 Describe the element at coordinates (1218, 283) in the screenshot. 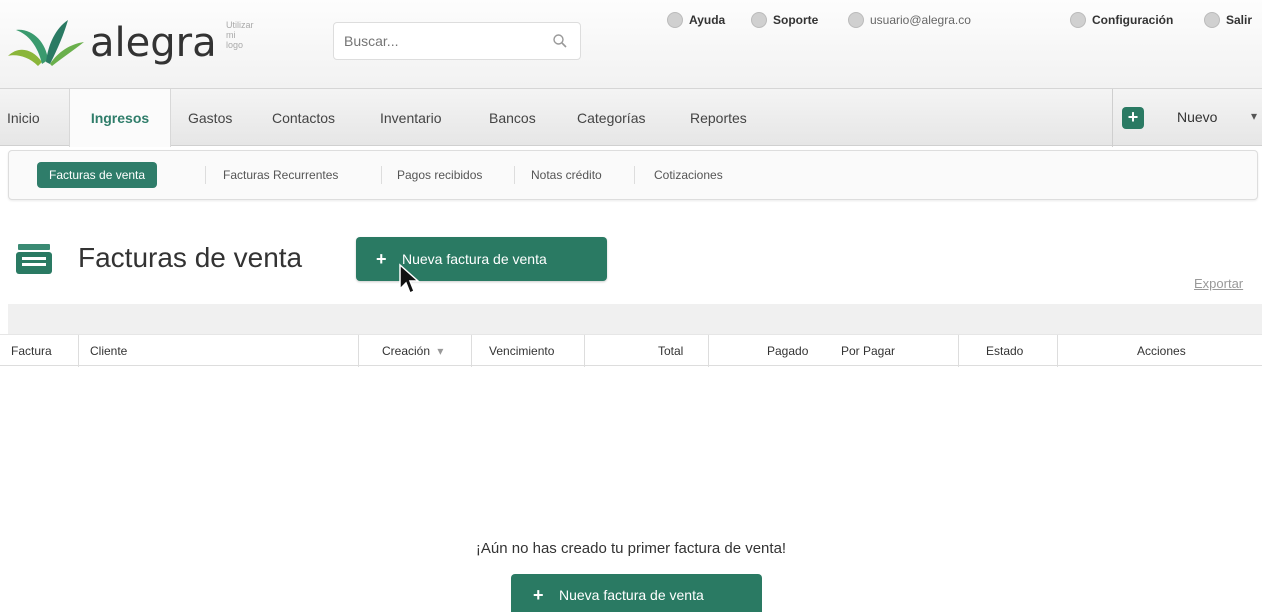

I see `export-link: Exportar` at that location.